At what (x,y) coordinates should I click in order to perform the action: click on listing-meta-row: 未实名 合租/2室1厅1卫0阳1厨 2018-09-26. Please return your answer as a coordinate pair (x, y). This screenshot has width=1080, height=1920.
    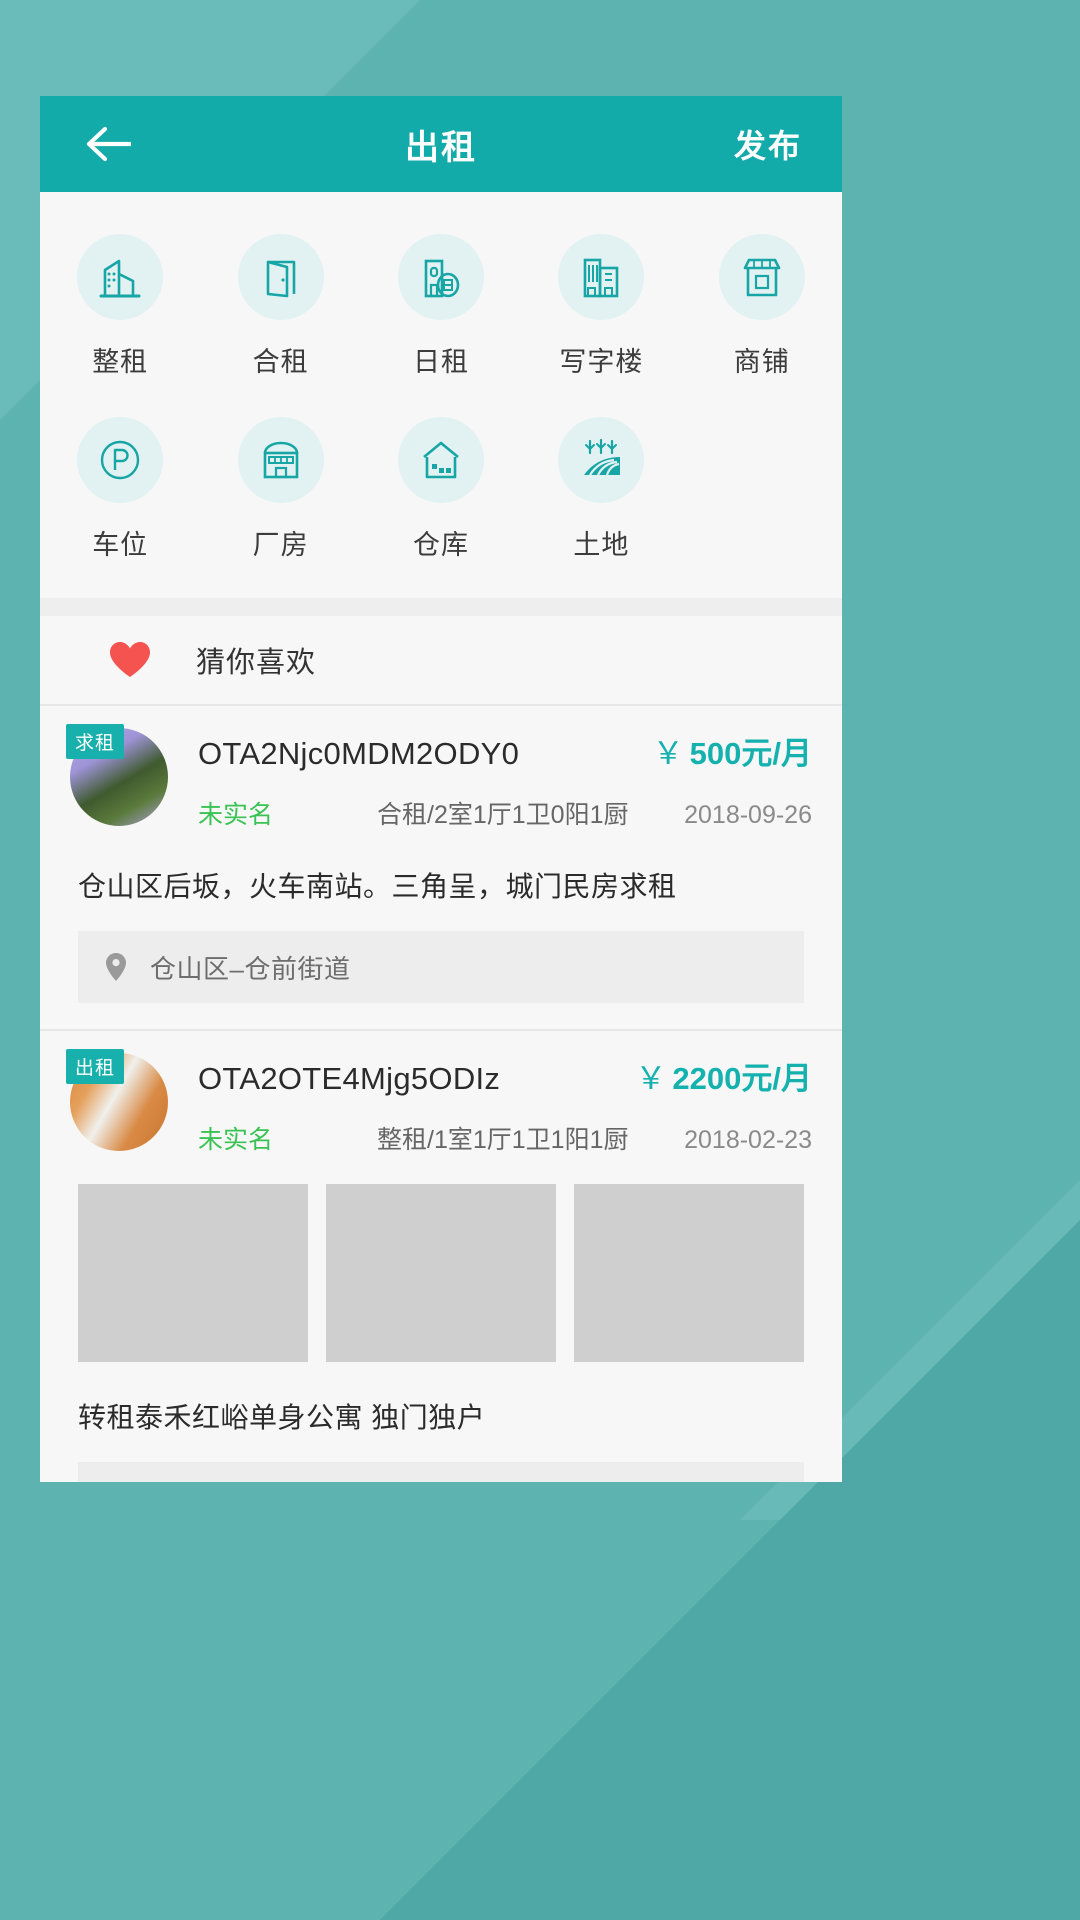
    Looking at the image, I should click on (505, 813).